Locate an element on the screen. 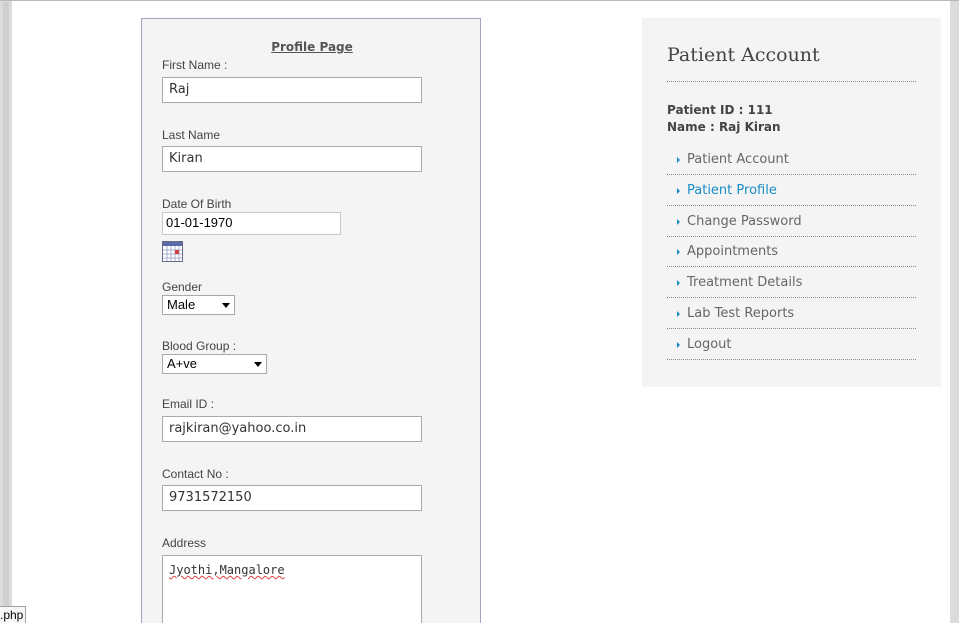 Image resolution: width=959 pixels, height=623 pixels. sidebar-item-treatment-details: Treatment Details is located at coordinates (791, 283).